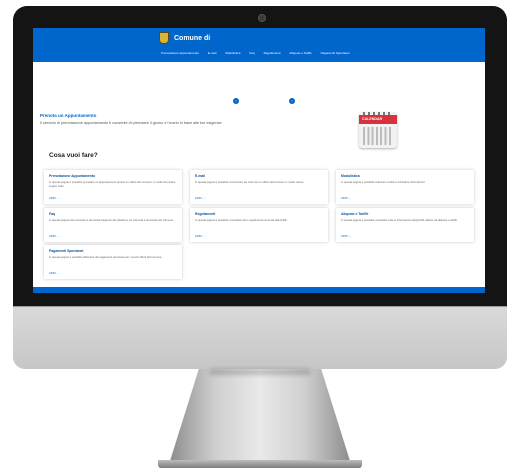 The width and height of the screenshot is (520, 472). Describe the element at coordinates (68, 115) in the screenshot. I see `hero-title: Prenota un Appuntamento` at that location.